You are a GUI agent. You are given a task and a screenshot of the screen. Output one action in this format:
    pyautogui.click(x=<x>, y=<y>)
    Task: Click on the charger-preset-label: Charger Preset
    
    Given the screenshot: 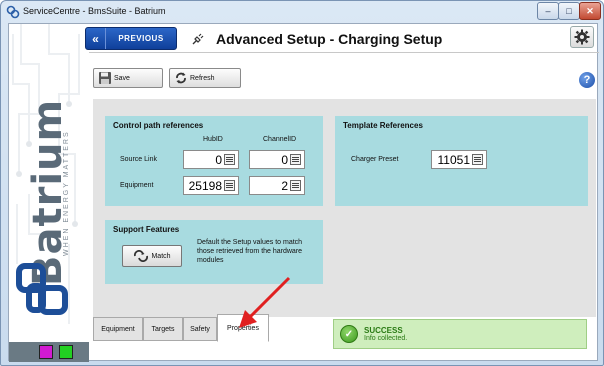 What is the action you would take?
    pyautogui.click(x=375, y=159)
    